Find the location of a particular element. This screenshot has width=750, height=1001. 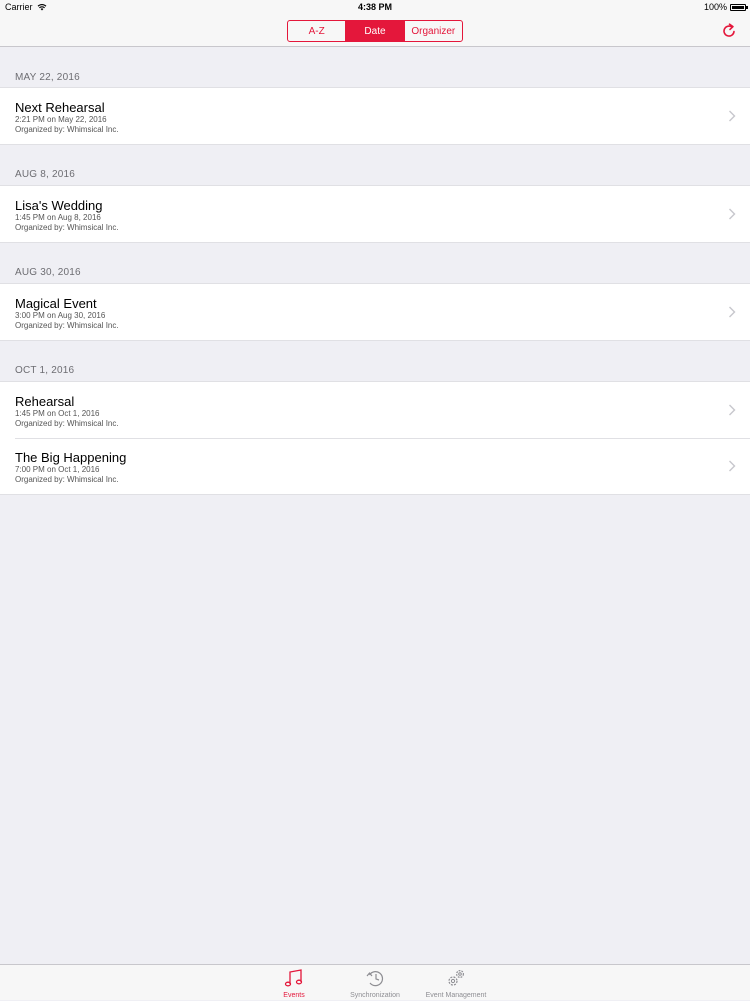

navigation-bar: A-Z Date Organizer is located at coordinates (375, 30).